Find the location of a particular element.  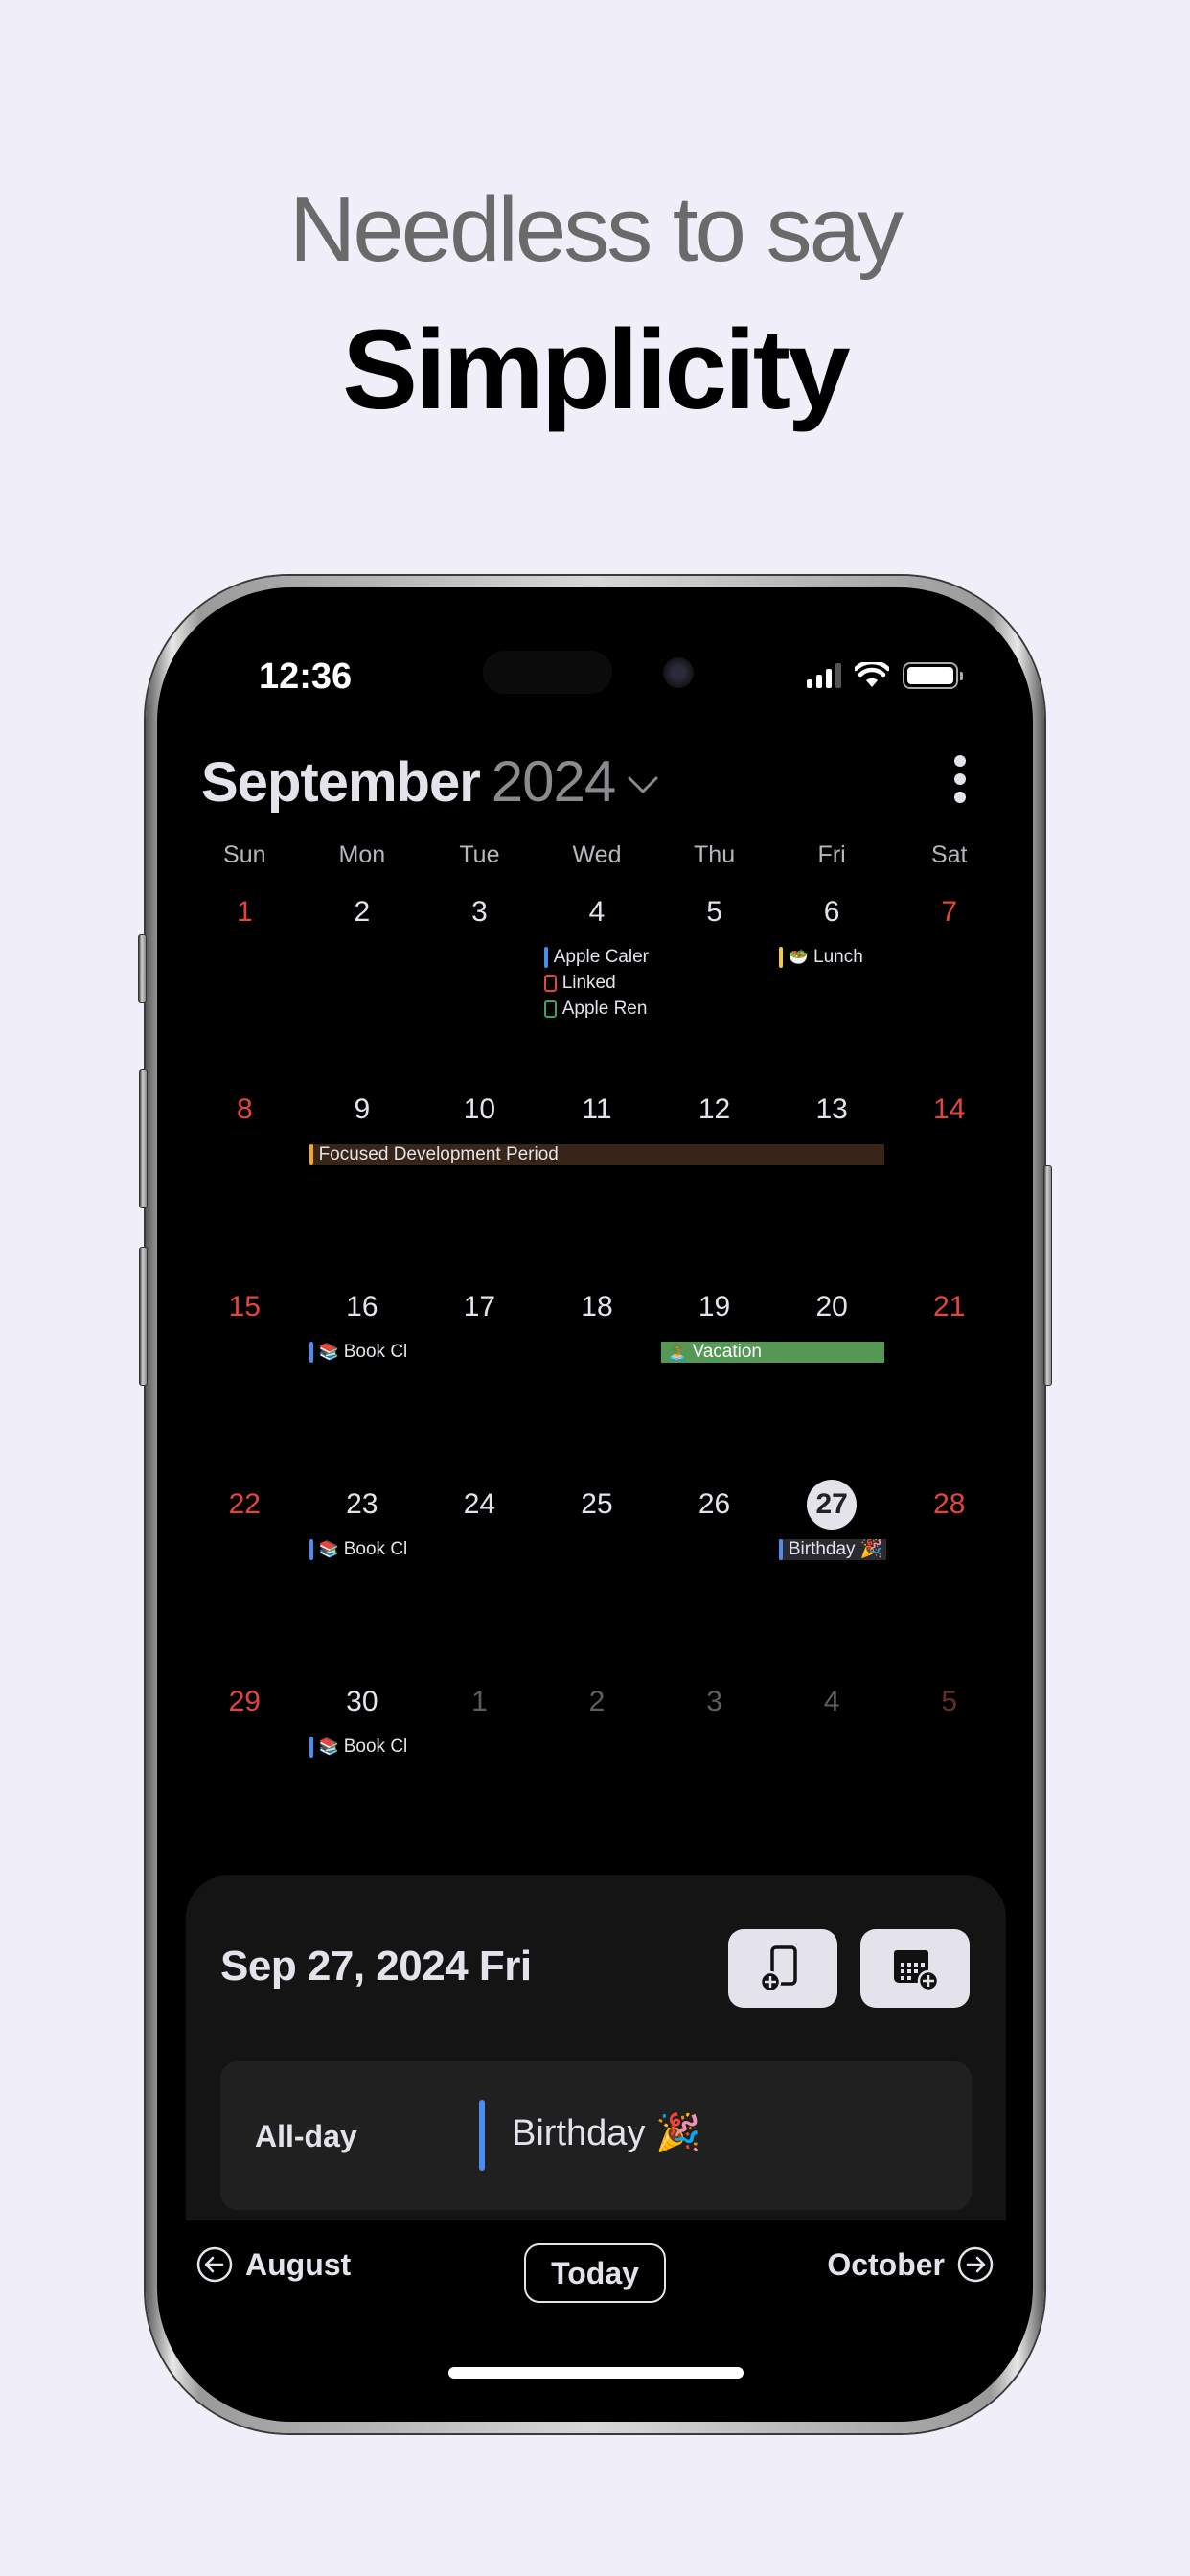

day-cell: 13 is located at coordinates (832, 1110).